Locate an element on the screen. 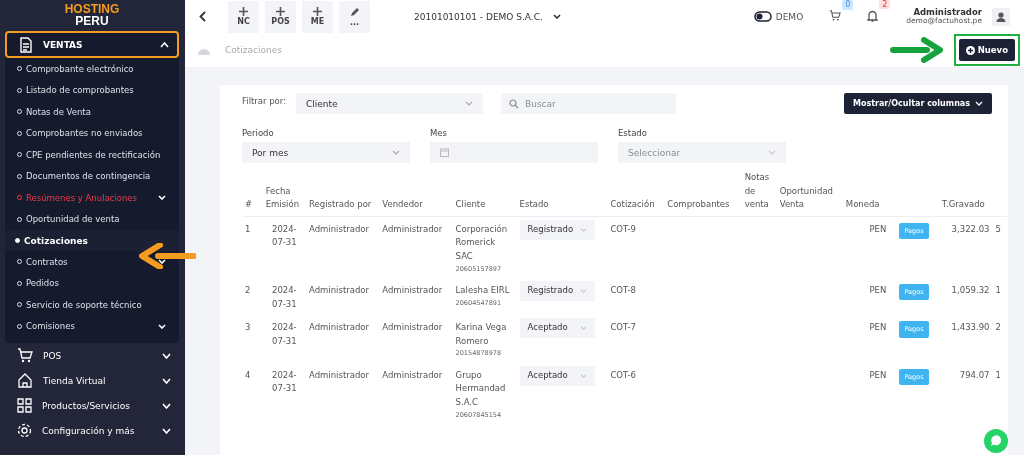 The width and height of the screenshot is (1024, 455). menu-section: Tienda Virtual is located at coordinates (92, 380).